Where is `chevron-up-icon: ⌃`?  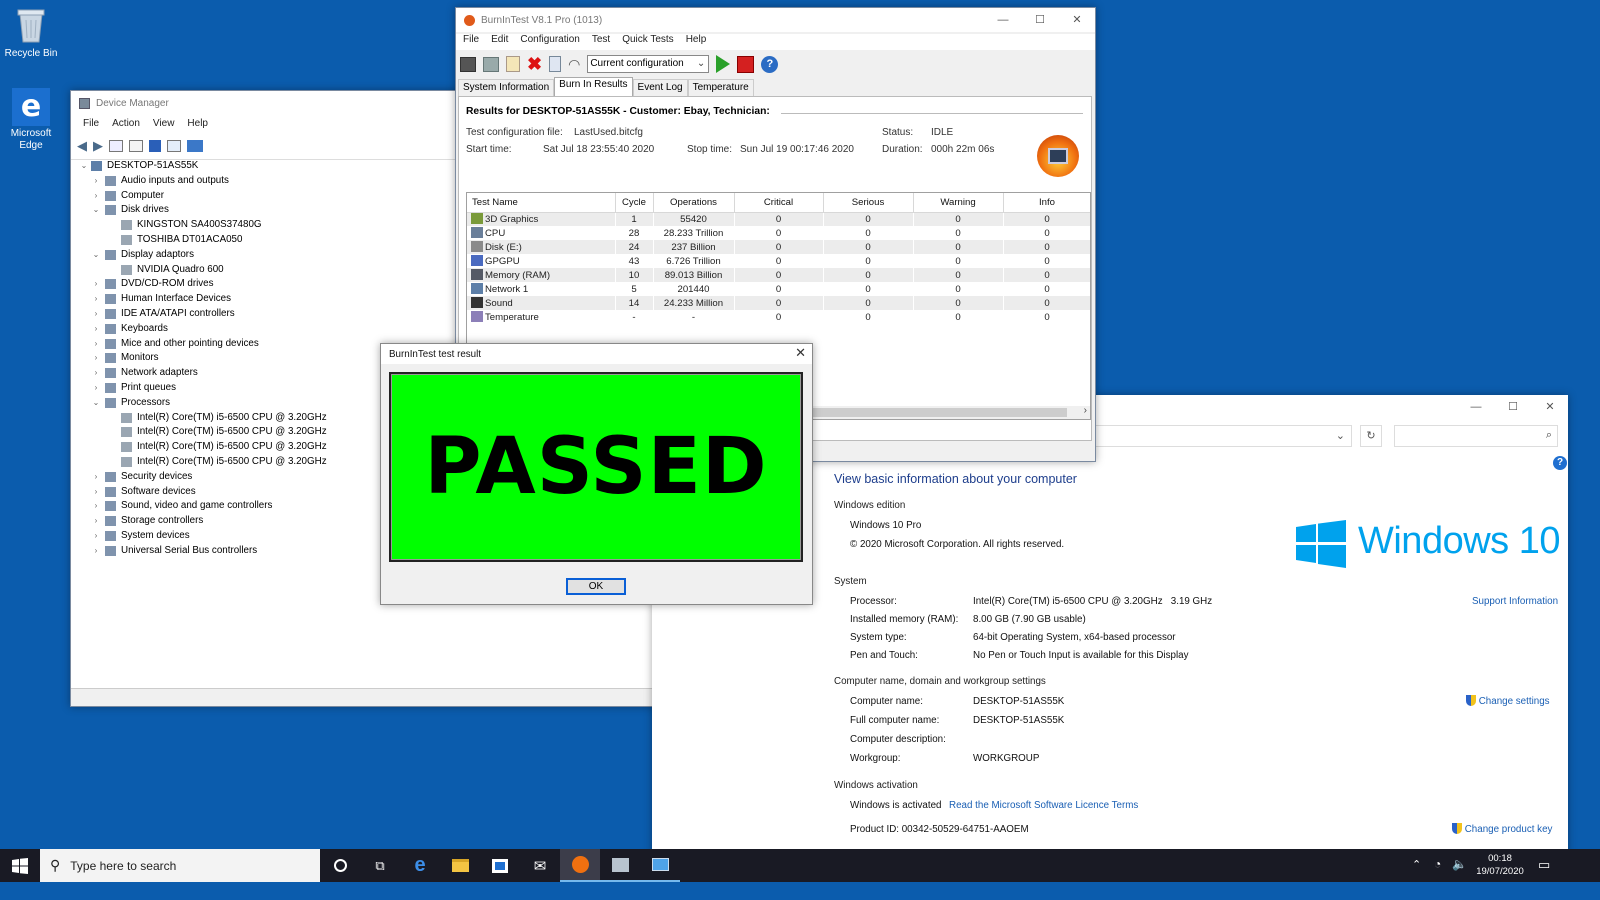
chevron-up-icon: ⌃ is located at coordinates (1416, 864).